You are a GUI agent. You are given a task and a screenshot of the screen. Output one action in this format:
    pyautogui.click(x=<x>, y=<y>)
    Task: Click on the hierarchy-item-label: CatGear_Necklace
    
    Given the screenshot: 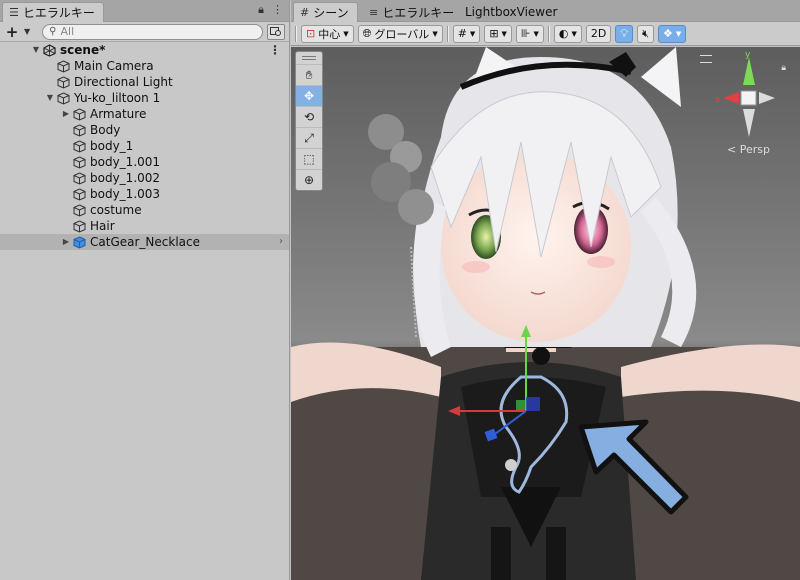 What is the action you would take?
    pyautogui.click(x=145, y=242)
    